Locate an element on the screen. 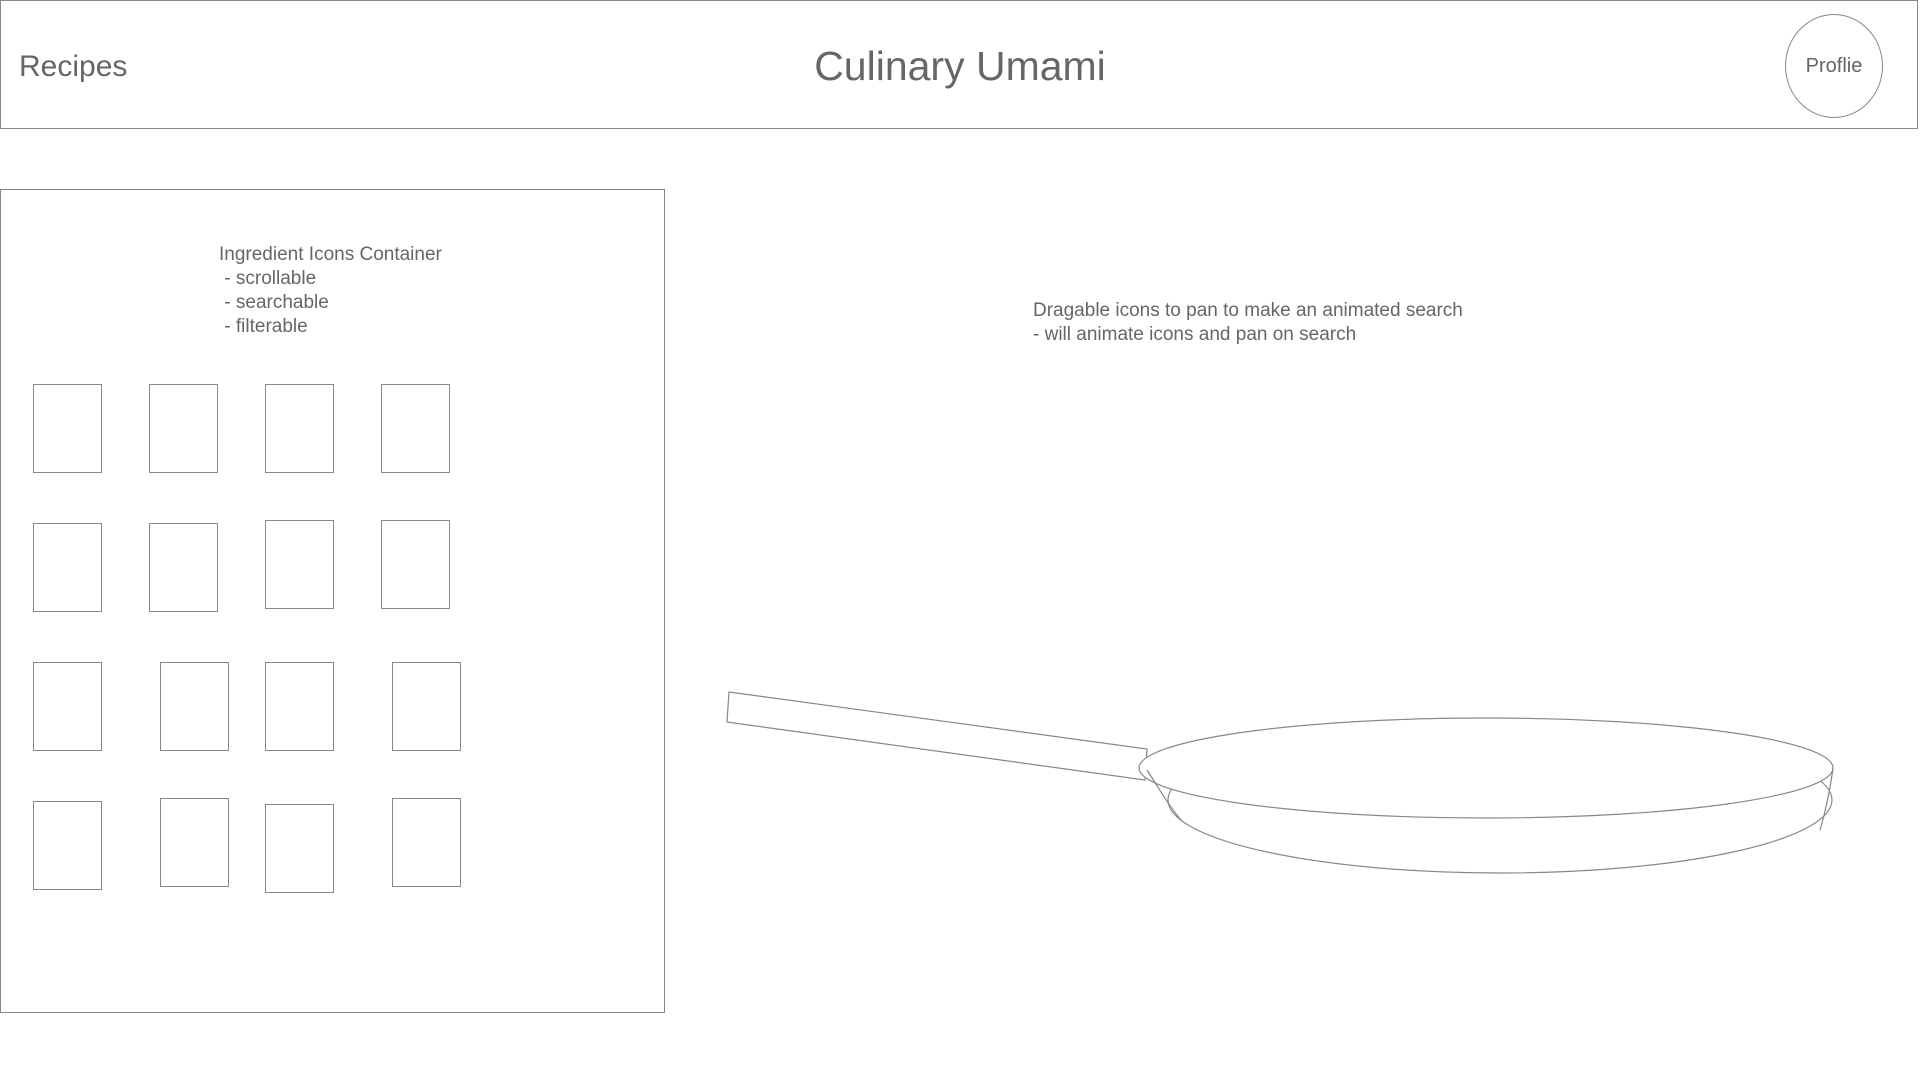  profile-label: Proflie is located at coordinates (1834, 65).